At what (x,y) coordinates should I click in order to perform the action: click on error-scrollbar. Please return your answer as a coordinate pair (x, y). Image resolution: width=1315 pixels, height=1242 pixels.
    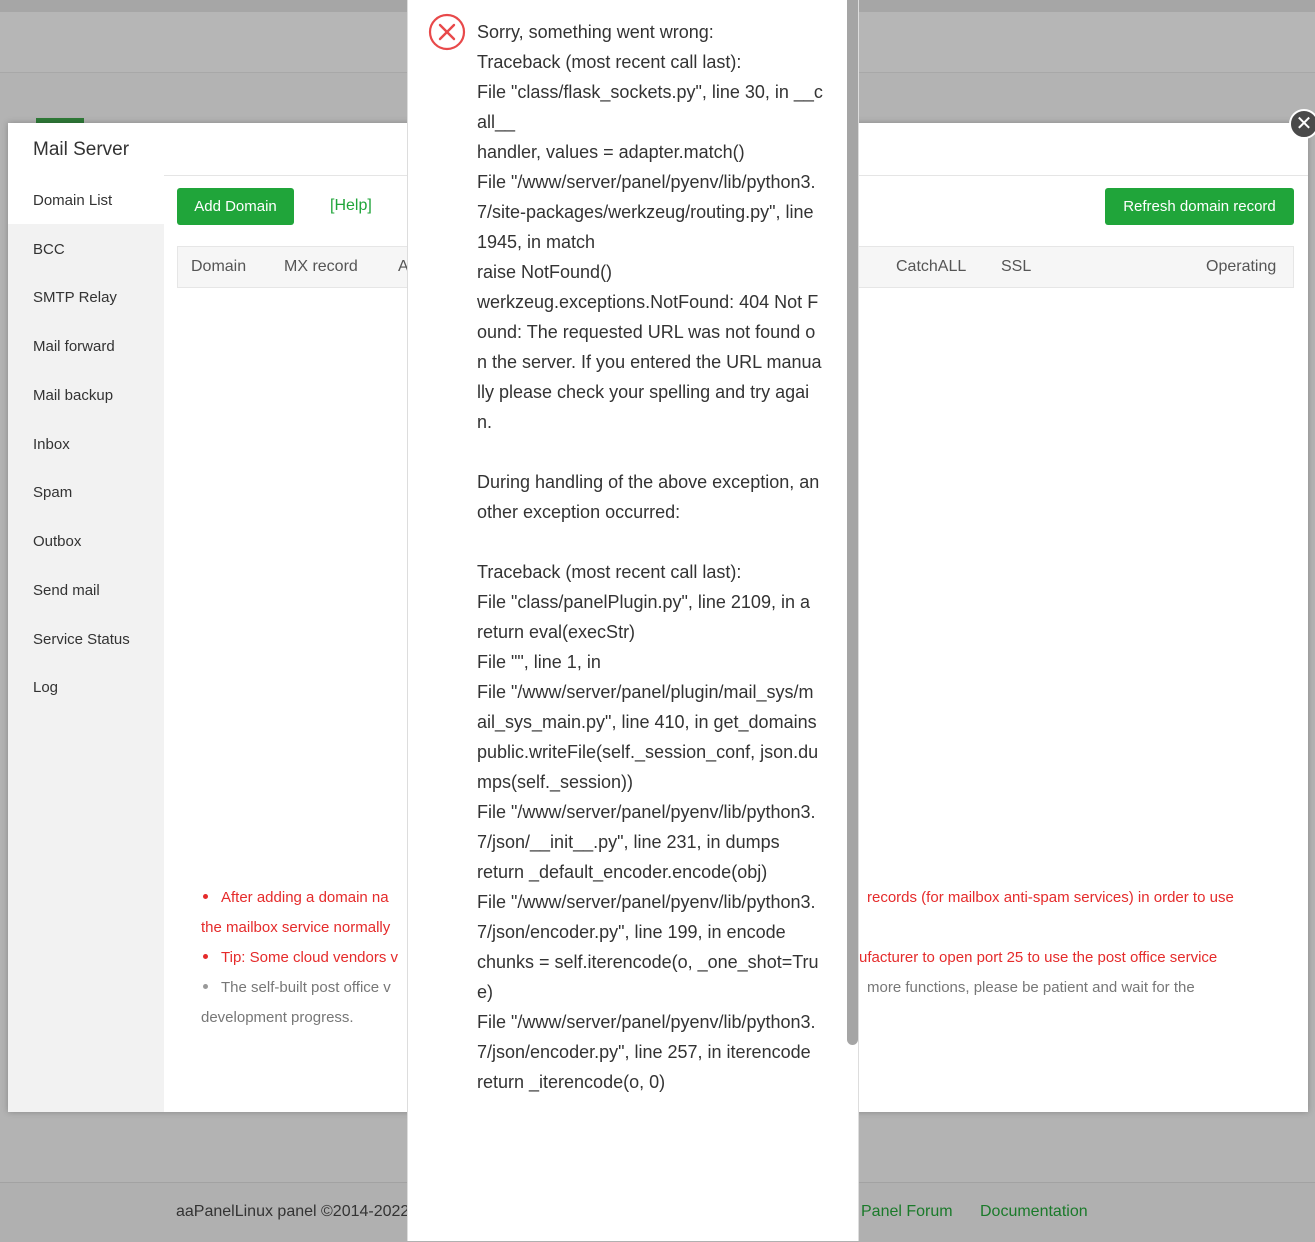
    Looking at the image, I should click on (852, 522).